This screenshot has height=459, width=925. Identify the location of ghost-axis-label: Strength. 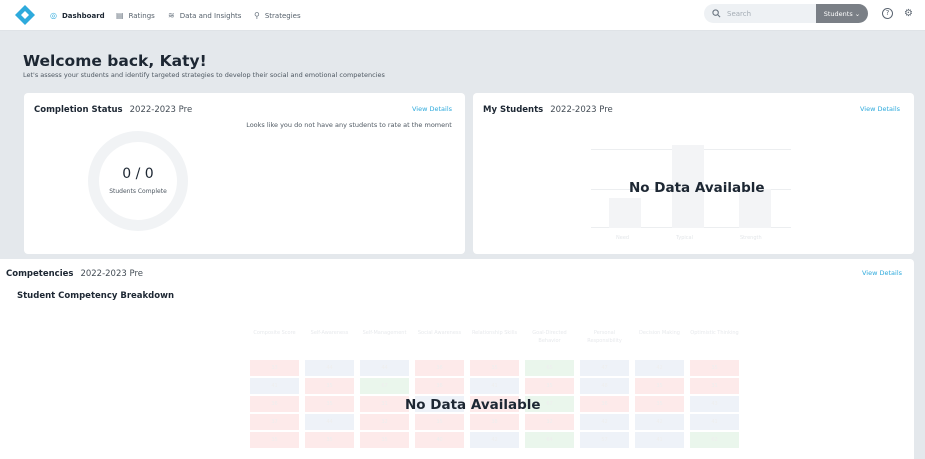
(751, 238).